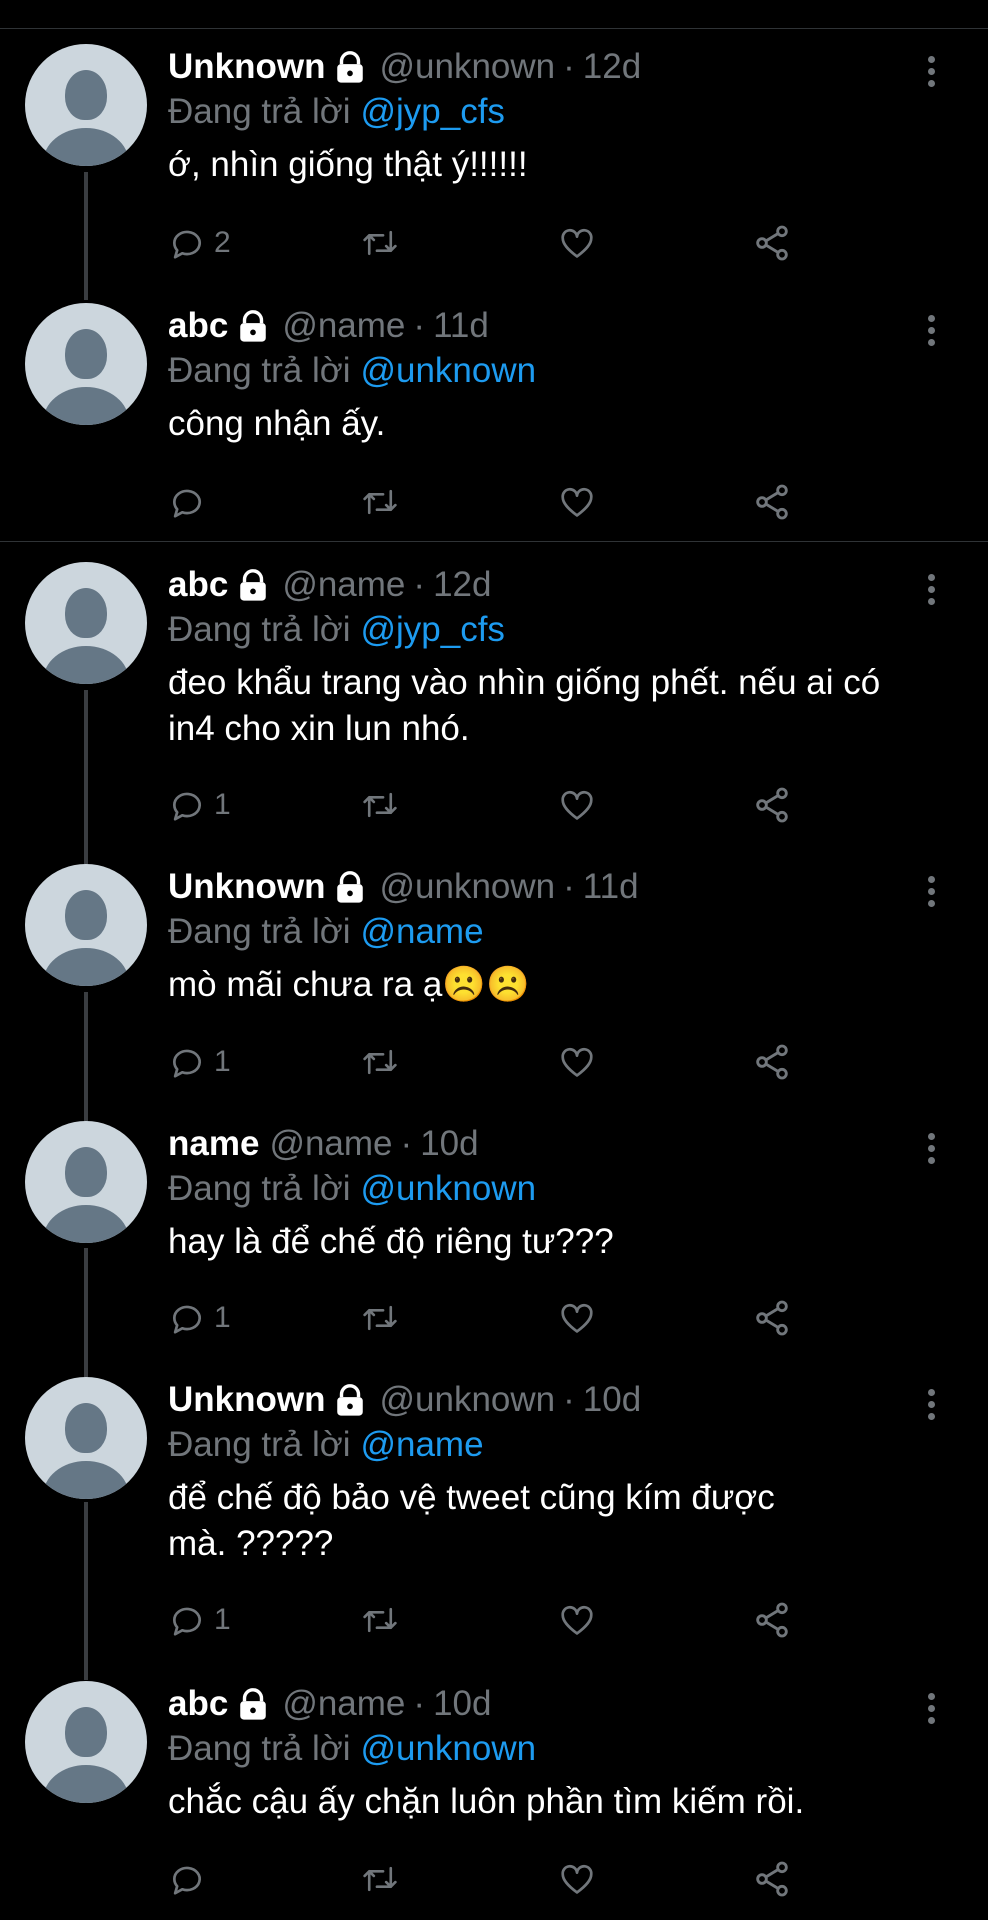 Image resolution: width=988 pixels, height=1920 pixels. I want to click on tweet-text-line: in4 cho xin lun nhó., so click(319, 728).